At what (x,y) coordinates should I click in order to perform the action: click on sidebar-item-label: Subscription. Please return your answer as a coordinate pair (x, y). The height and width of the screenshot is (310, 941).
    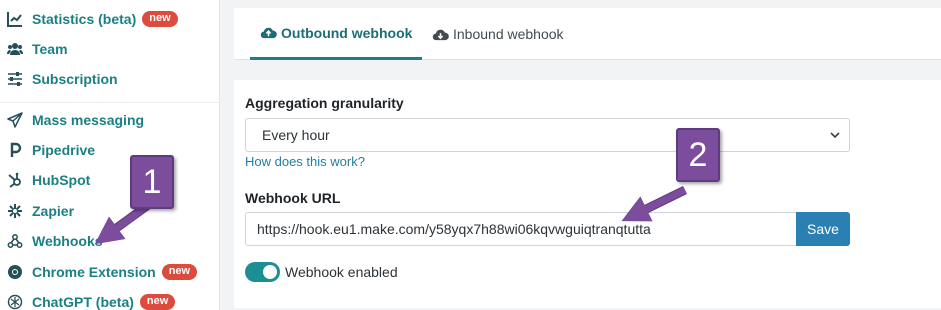
    Looking at the image, I should click on (75, 79).